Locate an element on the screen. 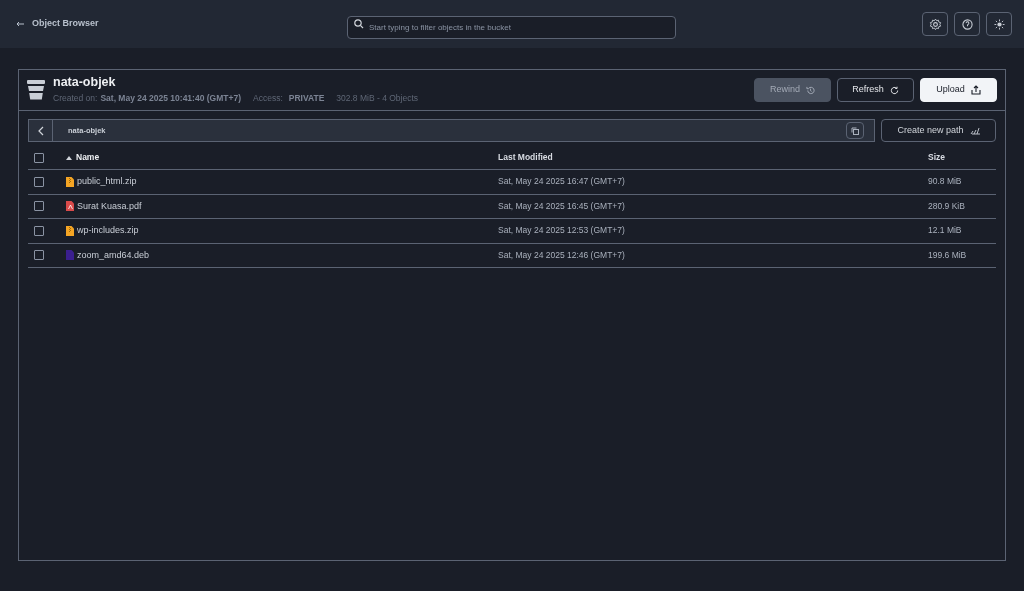  modified-cell-text: Sat, May 24 2025 16:47 (GMT+7) is located at coordinates (562, 182).